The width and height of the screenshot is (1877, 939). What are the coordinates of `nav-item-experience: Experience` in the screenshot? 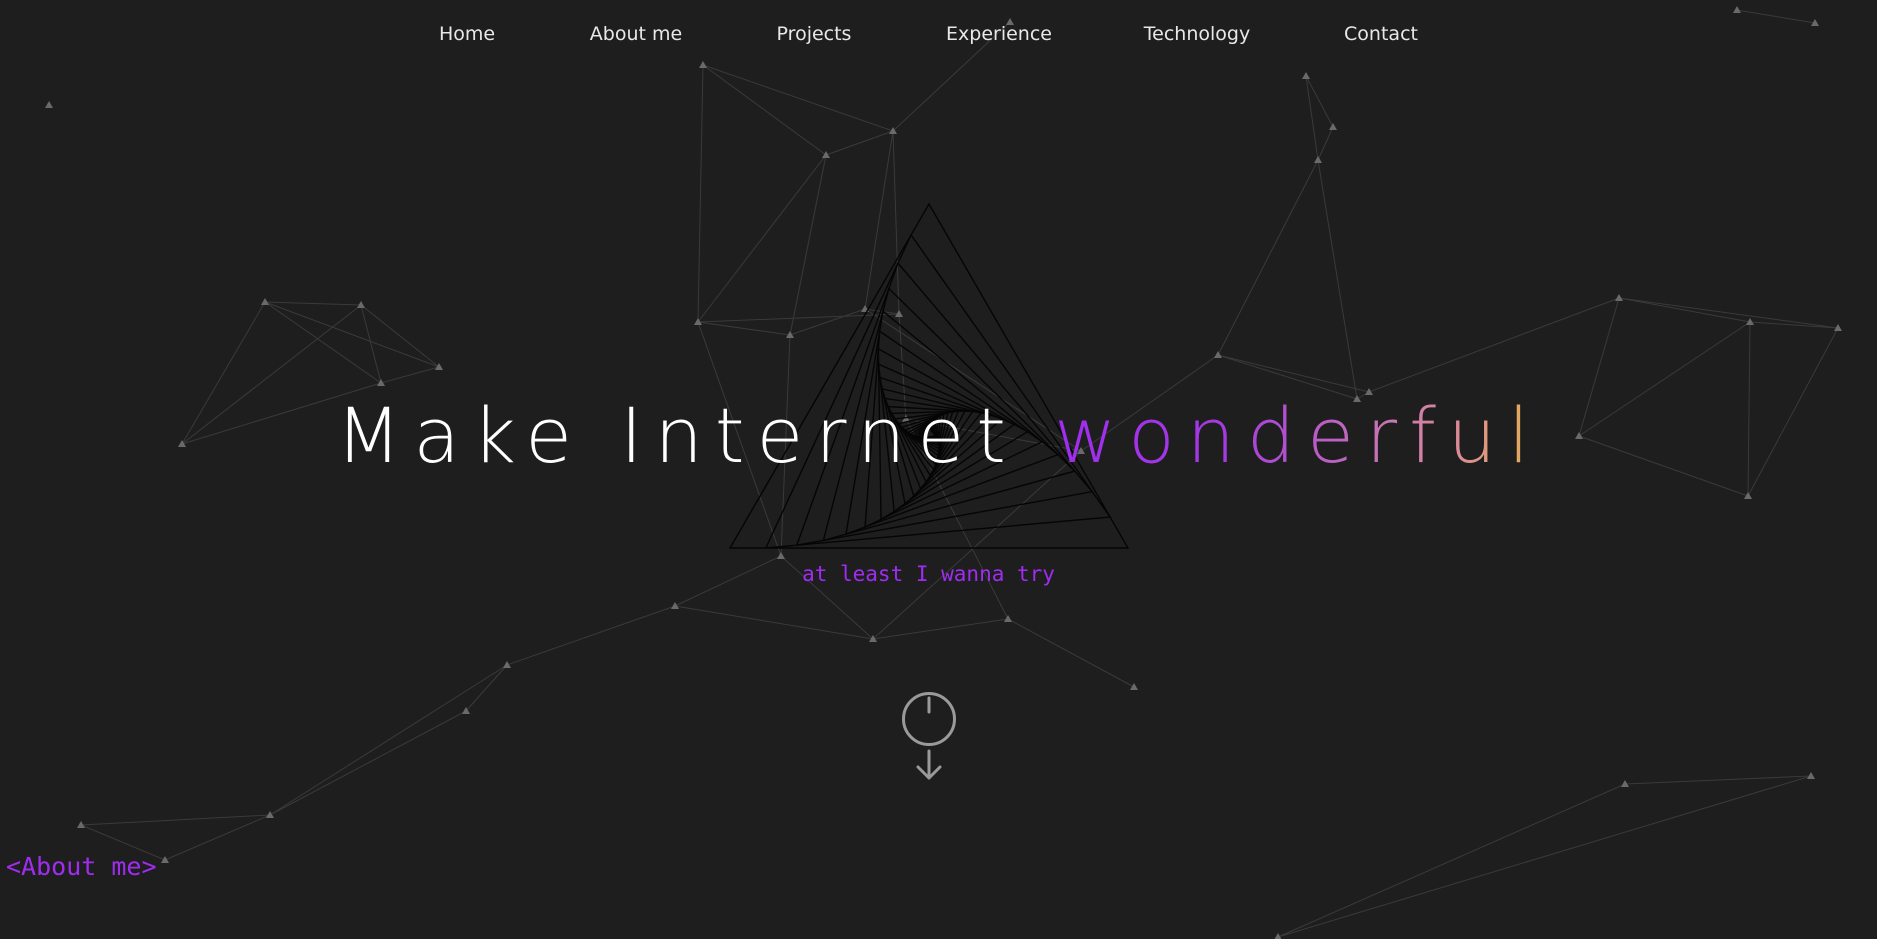 It's located at (999, 34).